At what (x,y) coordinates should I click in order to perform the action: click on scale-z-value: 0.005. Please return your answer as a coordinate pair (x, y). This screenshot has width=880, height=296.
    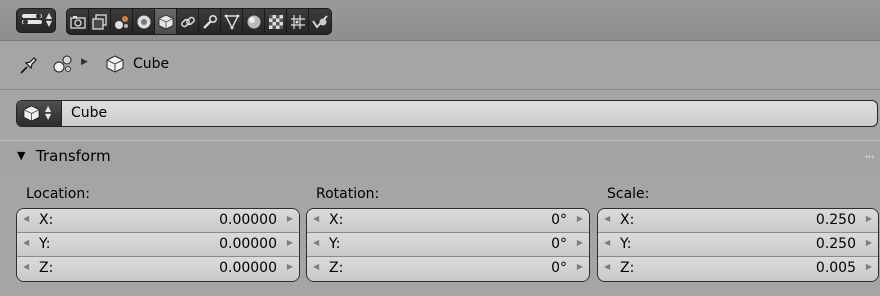
    Looking at the image, I should click on (835, 268).